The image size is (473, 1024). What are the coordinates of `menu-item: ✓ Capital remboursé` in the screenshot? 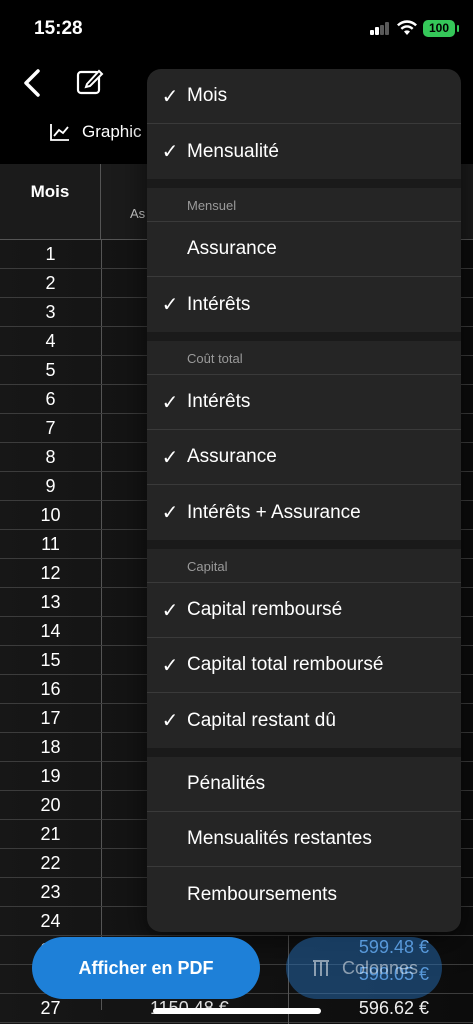 It's located at (304, 610).